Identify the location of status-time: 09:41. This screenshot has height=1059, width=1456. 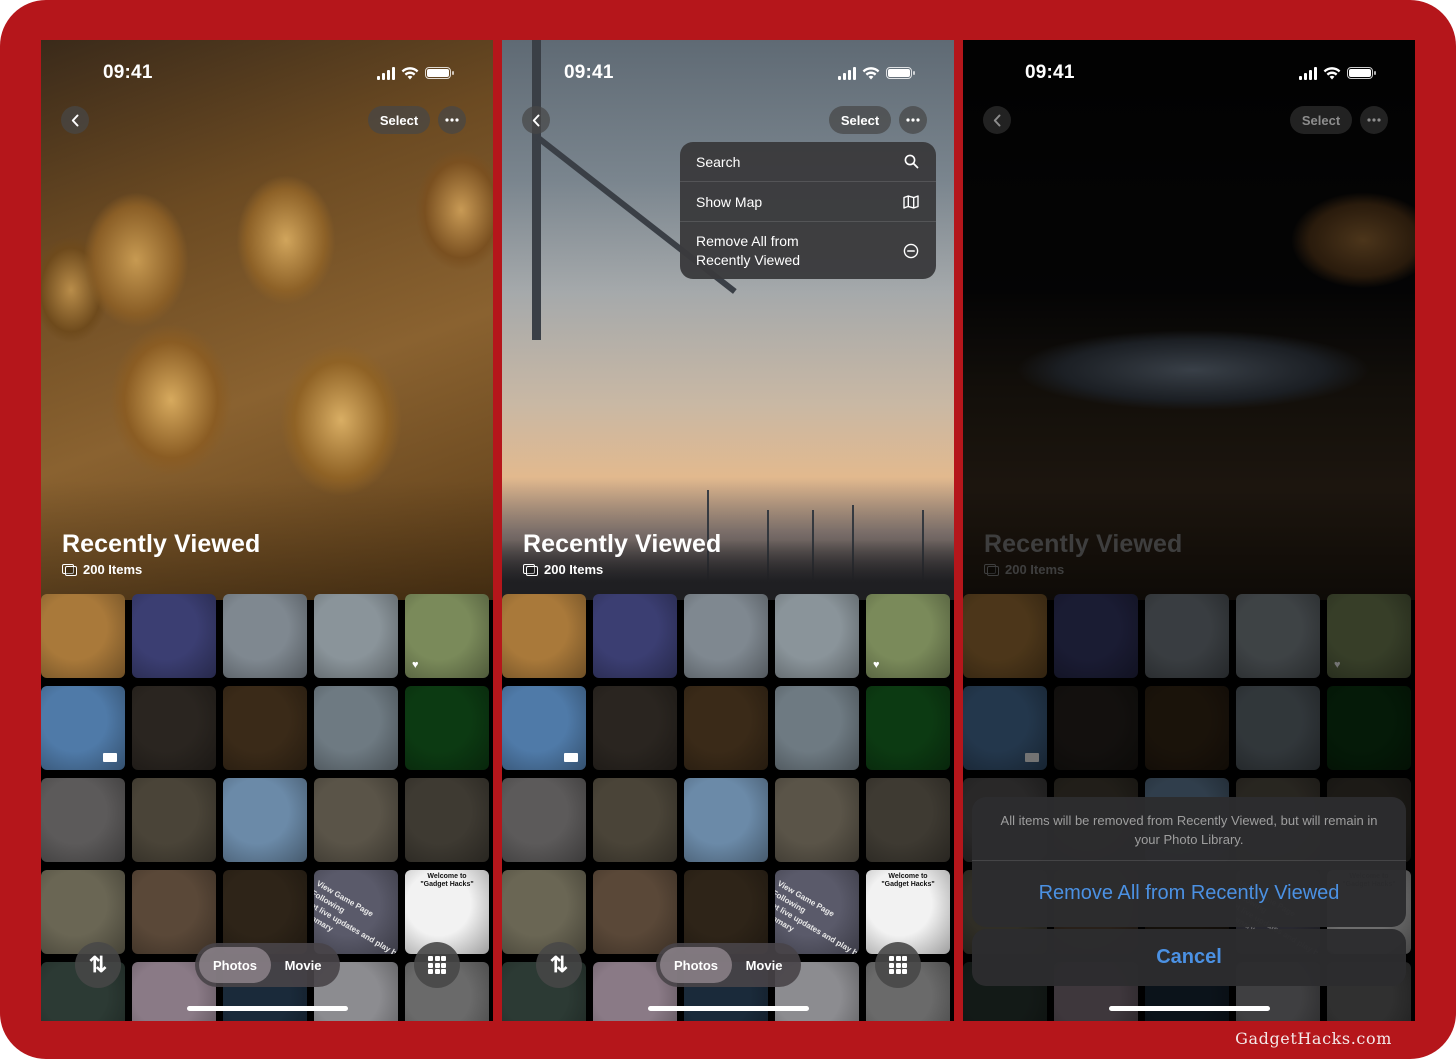
(589, 72).